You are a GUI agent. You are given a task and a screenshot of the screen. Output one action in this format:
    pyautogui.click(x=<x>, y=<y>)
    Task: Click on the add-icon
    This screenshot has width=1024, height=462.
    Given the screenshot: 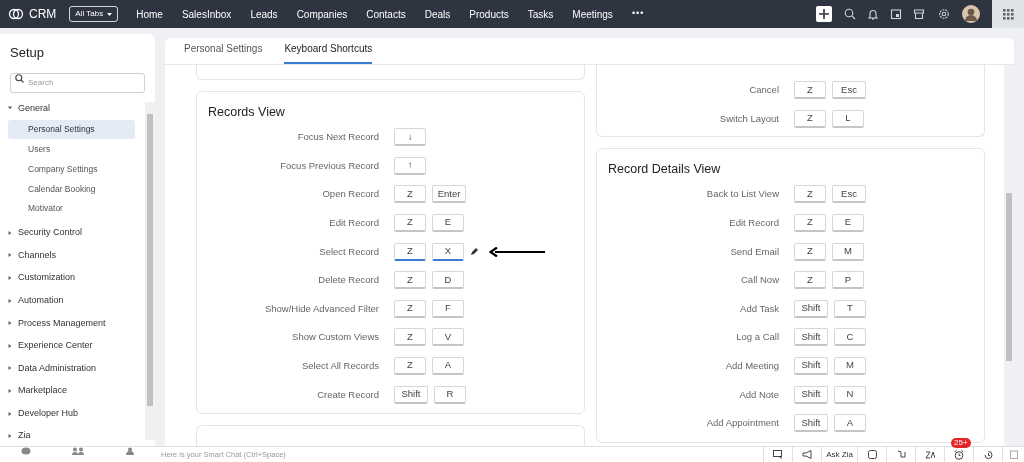 What is the action you would take?
    pyautogui.click(x=824, y=14)
    